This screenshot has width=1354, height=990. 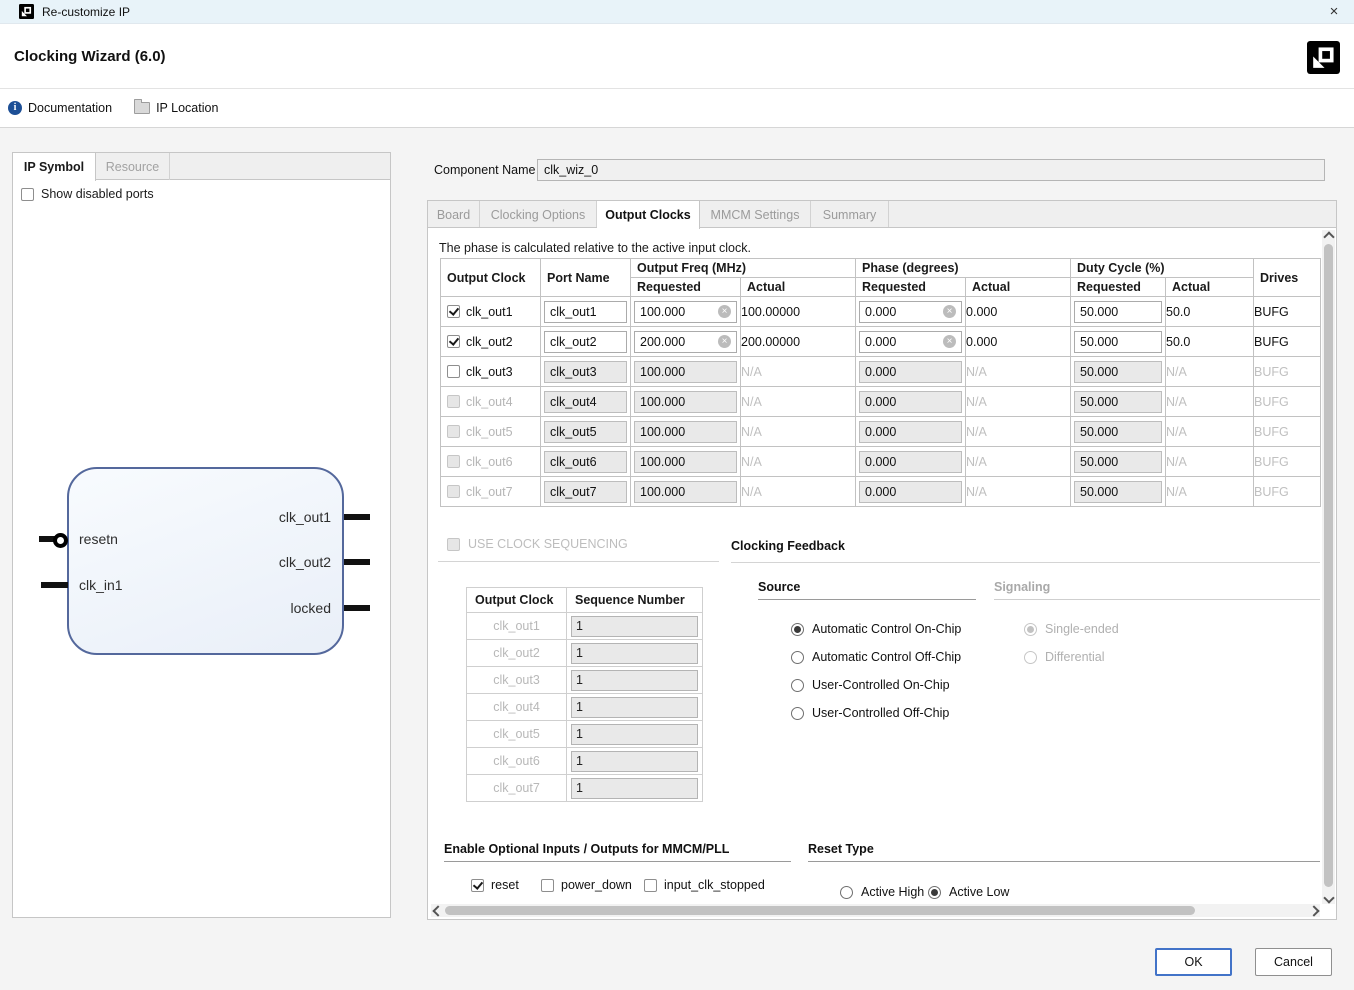 What do you see at coordinates (585, 277) in the screenshot?
I see `col-port-name: Port Name` at bounding box center [585, 277].